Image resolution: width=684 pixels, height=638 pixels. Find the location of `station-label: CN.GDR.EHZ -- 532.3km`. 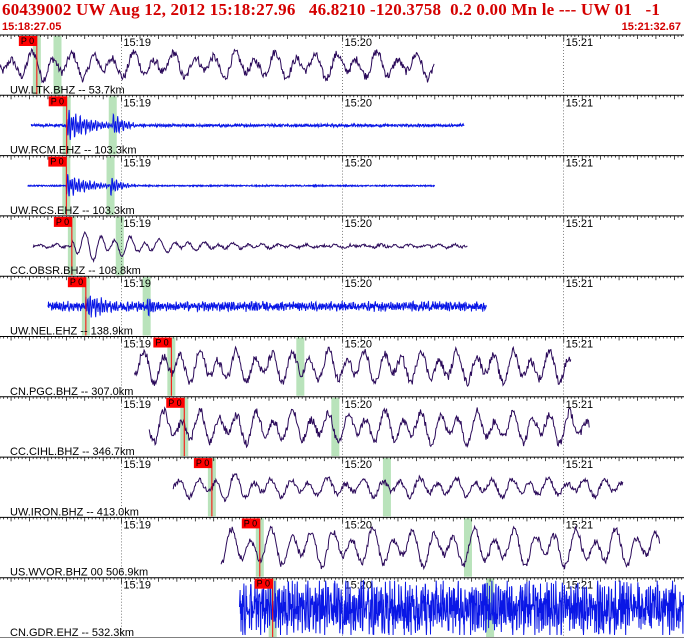

station-label: CN.GDR.EHZ -- 532.3km is located at coordinates (72, 632).